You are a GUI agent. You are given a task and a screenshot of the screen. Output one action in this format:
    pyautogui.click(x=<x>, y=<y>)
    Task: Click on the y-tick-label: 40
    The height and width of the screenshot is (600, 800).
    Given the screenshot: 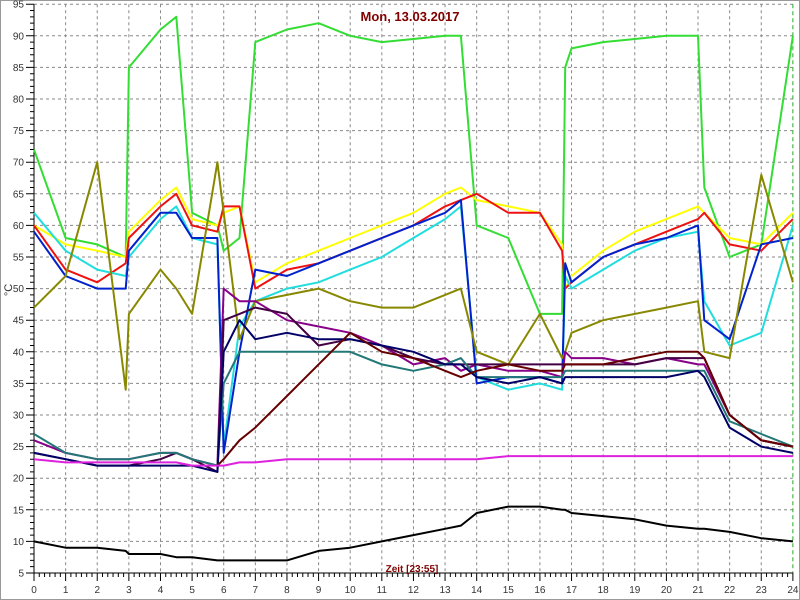 What is the action you would take?
    pyautogui.click(x=18, y=352)
    